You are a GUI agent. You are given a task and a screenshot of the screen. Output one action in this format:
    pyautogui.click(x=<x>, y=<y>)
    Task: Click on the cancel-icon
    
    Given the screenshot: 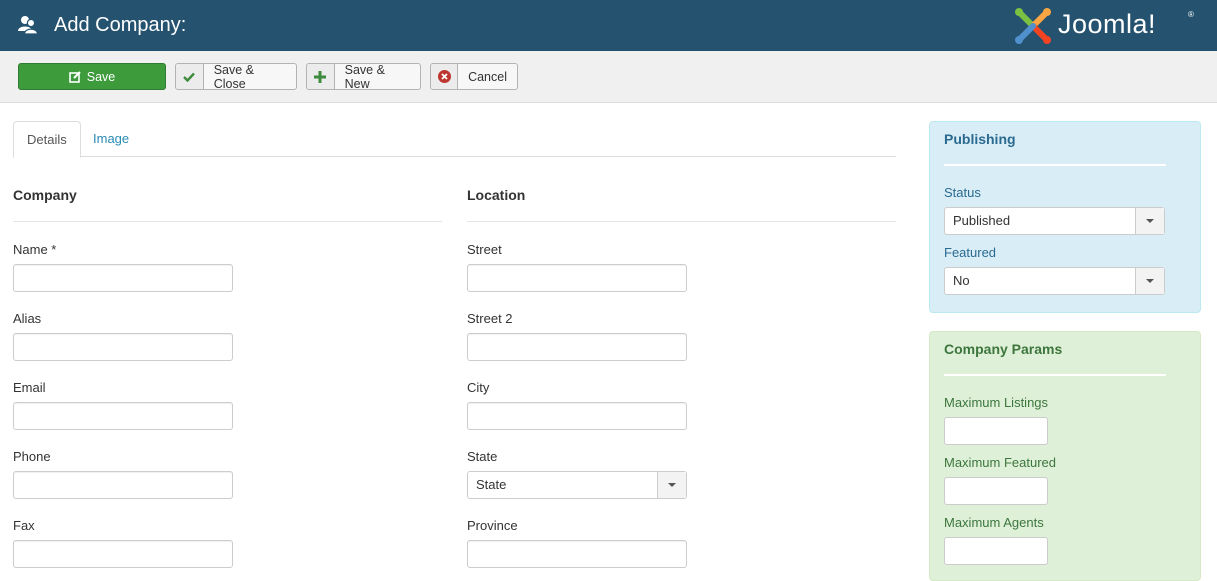 What is the action you would take?
    pyautogui.click(x=444, y=76)
    